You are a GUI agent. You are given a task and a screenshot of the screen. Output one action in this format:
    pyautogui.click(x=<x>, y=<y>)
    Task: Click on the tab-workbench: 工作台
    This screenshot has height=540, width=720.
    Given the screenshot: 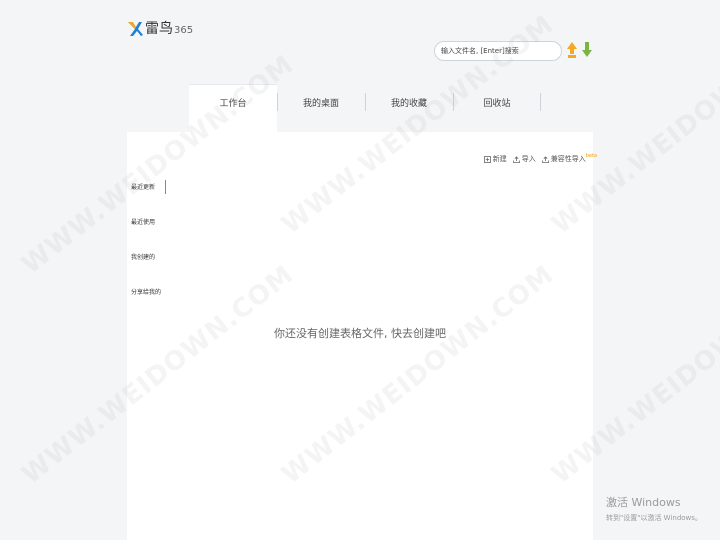 What is the action you would take?
    pyautogui.click(x=233, y=108)
    